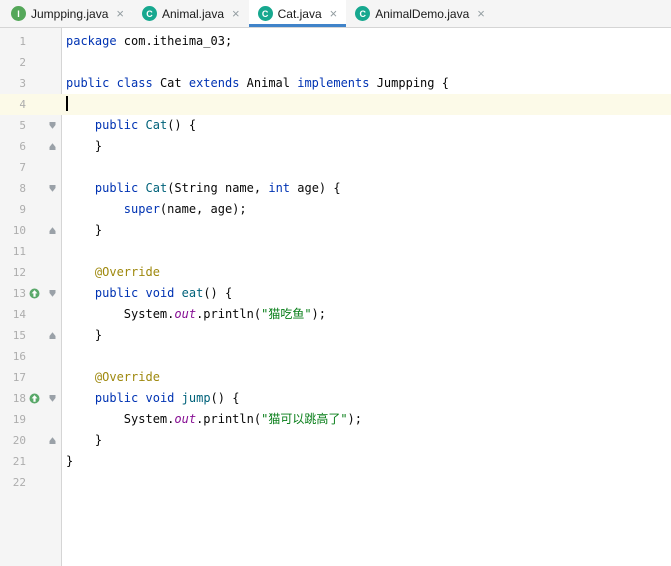  Describe the element at coordinates (22, 188) in the screenshot. I see `line-number: 8` at that location.